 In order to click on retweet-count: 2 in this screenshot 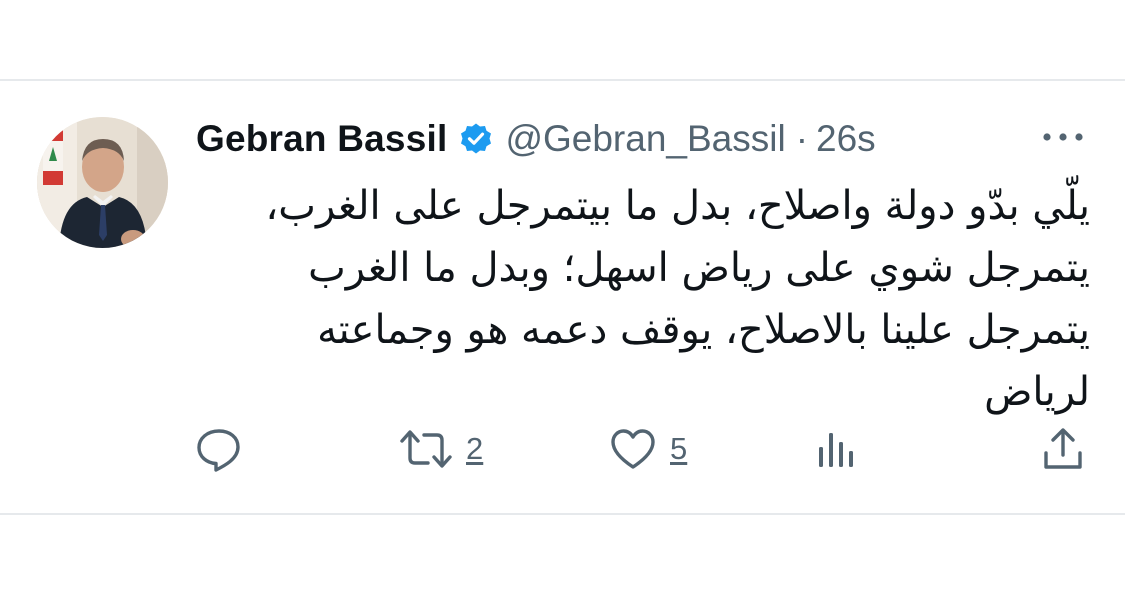, I will do `click(474, 449)`.